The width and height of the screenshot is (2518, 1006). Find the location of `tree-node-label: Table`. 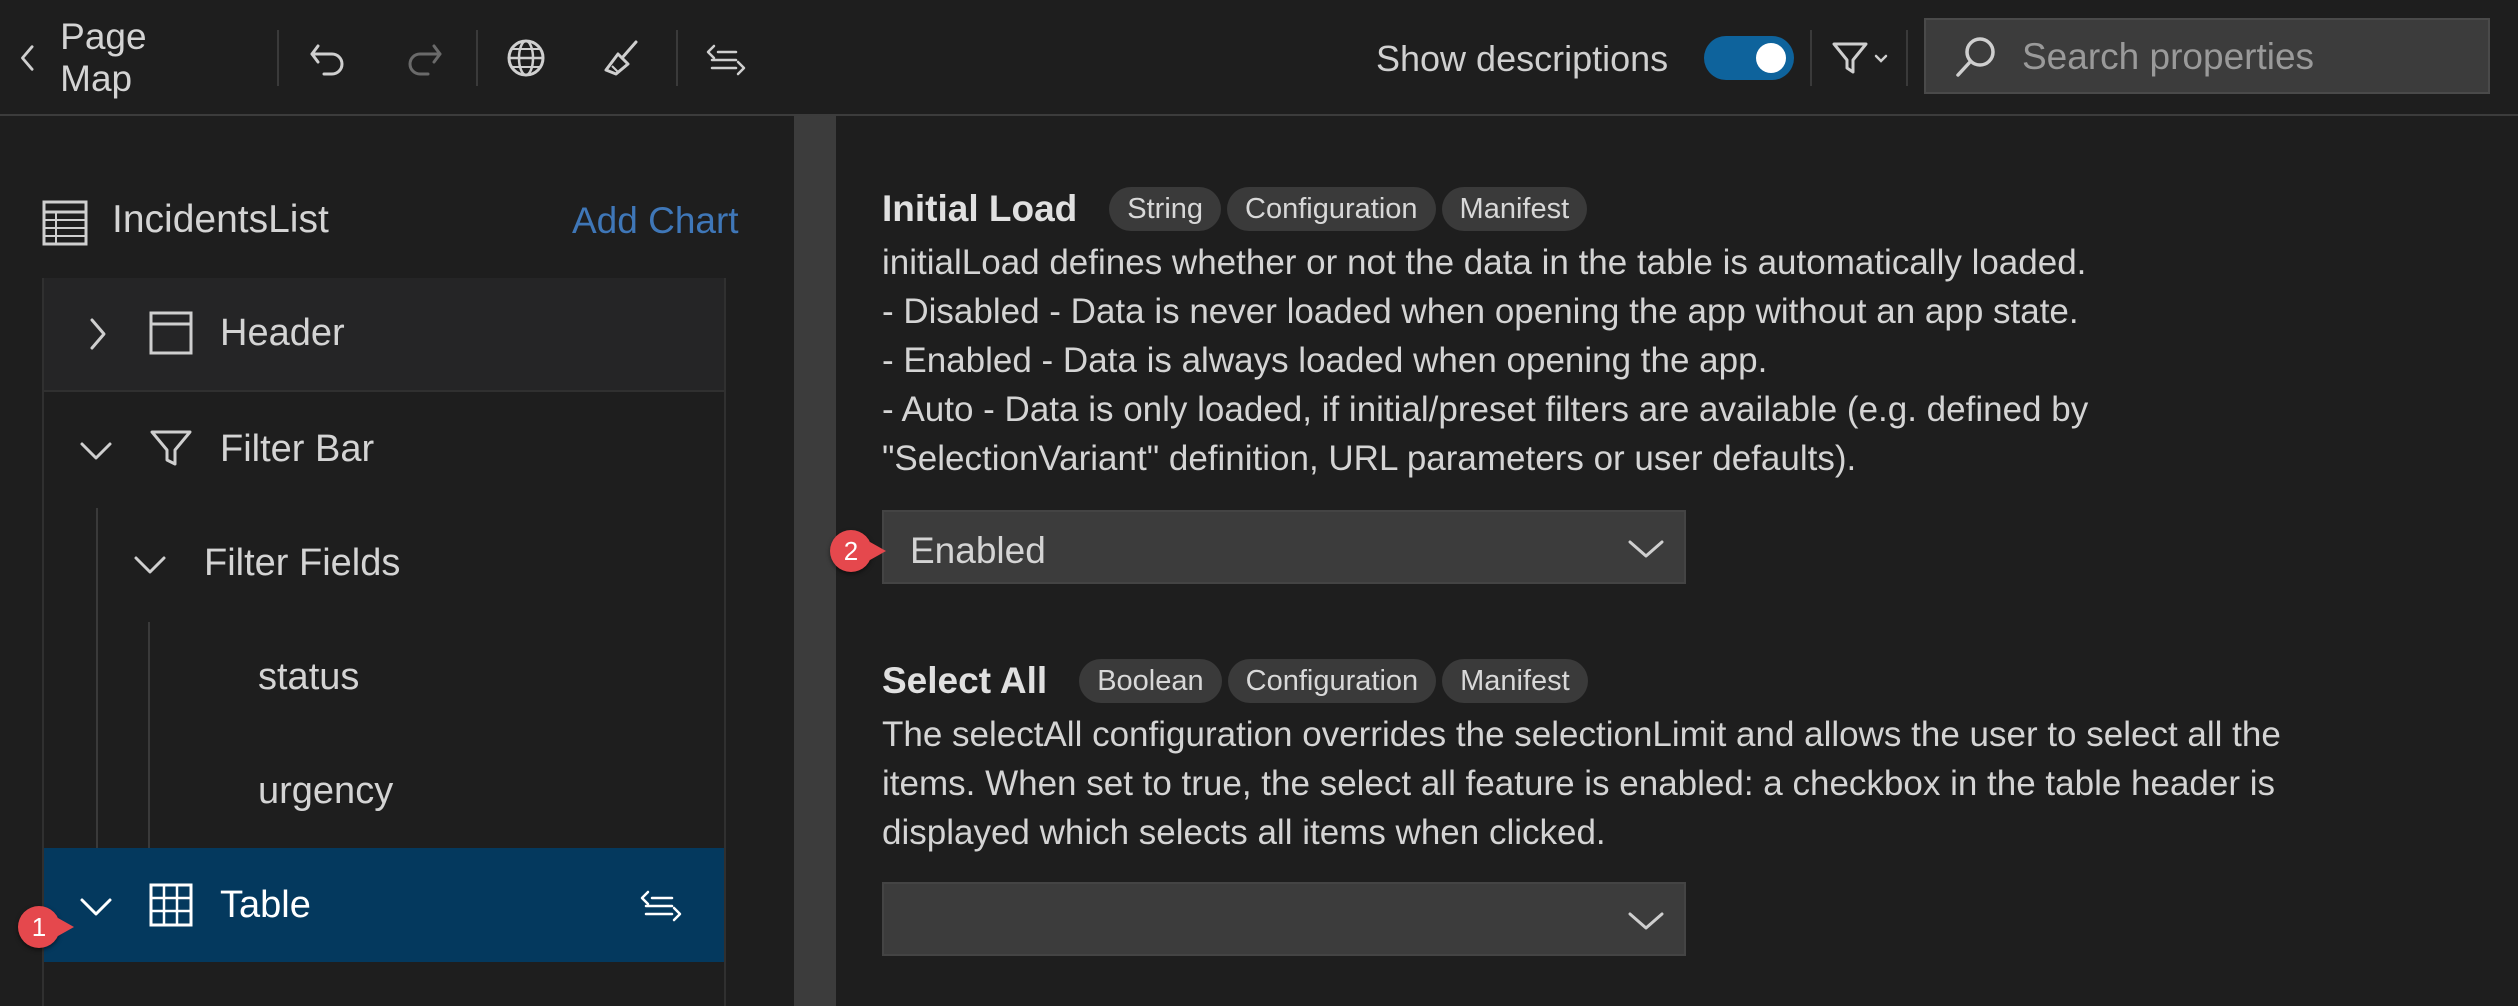

tree-node-label: Table is located at coordinates (265, 905).